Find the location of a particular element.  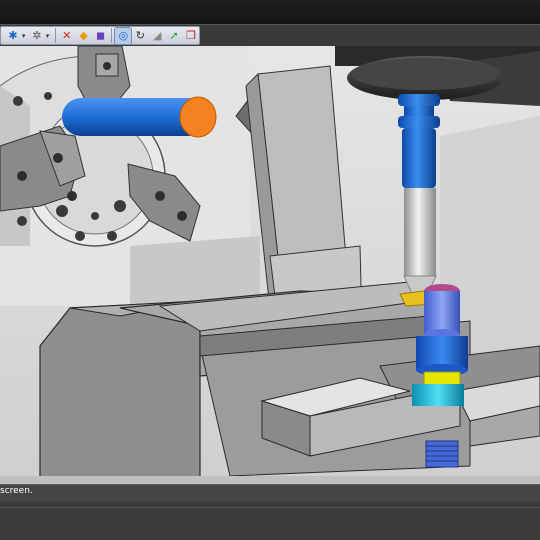

box-red-icon: ❒ is located at coordinates (191, 35).